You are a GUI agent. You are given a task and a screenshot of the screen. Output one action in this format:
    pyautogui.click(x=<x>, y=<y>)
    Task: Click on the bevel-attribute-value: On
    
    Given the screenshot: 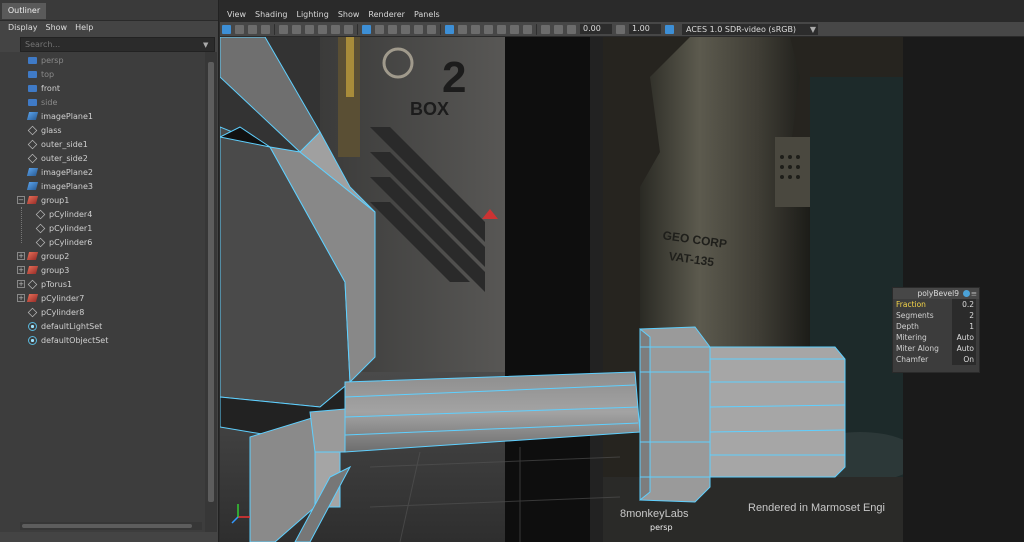 What is the action you would take?
    pyautogui.click(x=964, y=359)
    